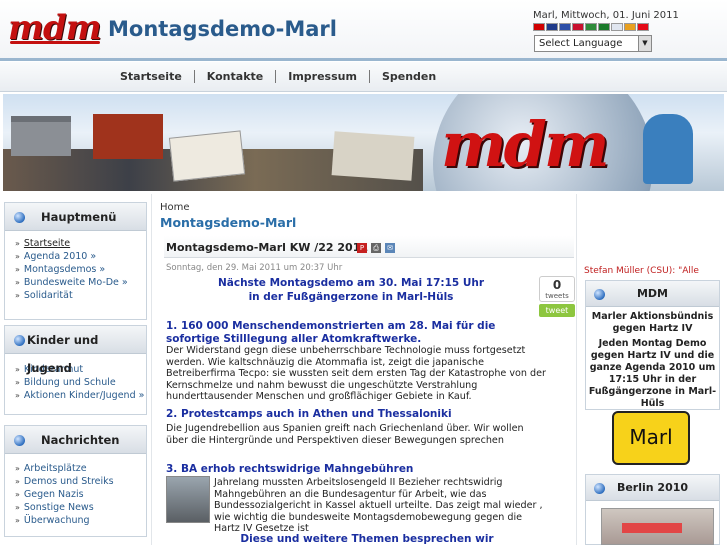  Describe the element at coordinates (652, 488) in the screenshot. I see `berlin-header: Berlin 2010` at that location.